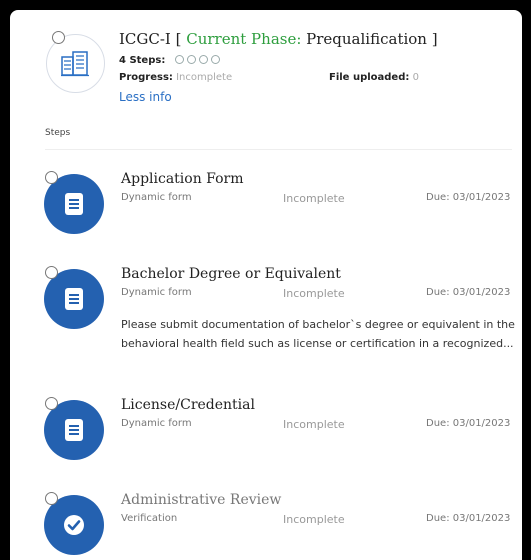 This screenshot has height=560, width=531. I want to click on title-main: ICGC-I [, so click(153, 39).